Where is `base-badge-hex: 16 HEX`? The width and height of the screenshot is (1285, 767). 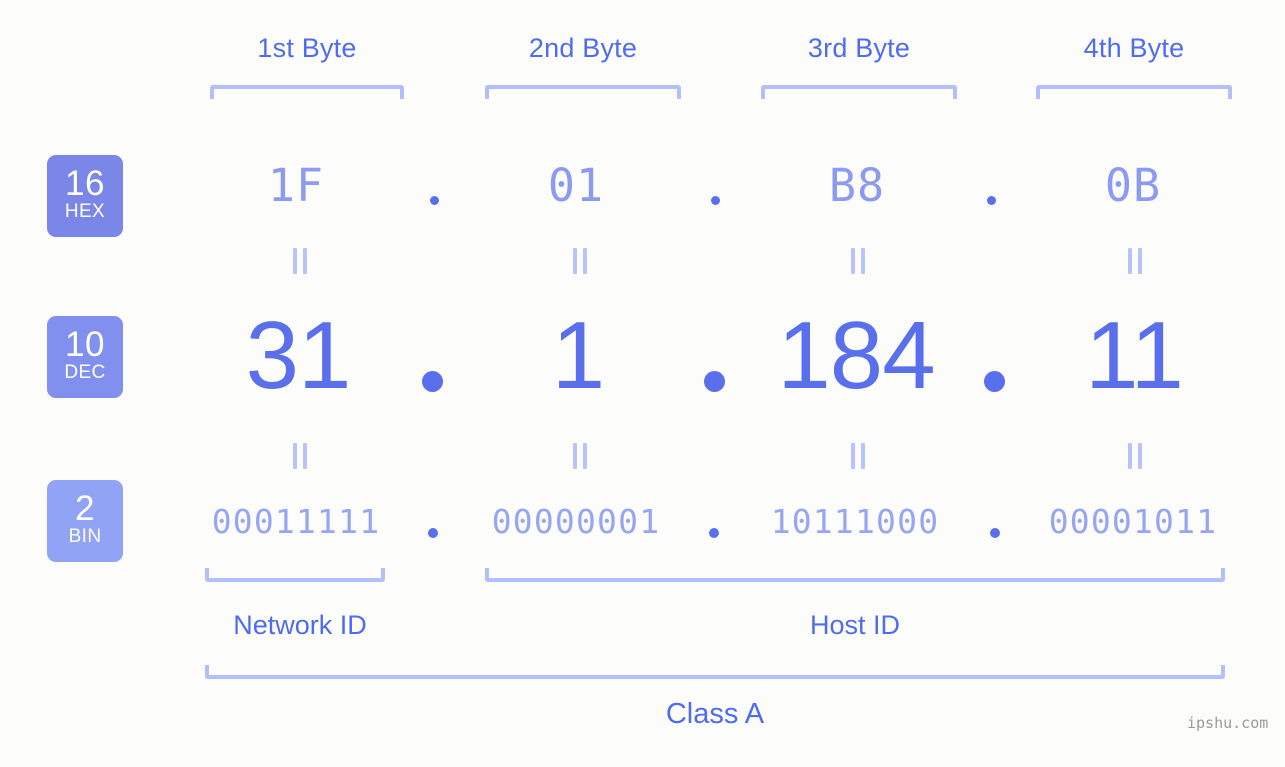
base-badge-hex: 16 HEX is located at coordinates (85, 196).